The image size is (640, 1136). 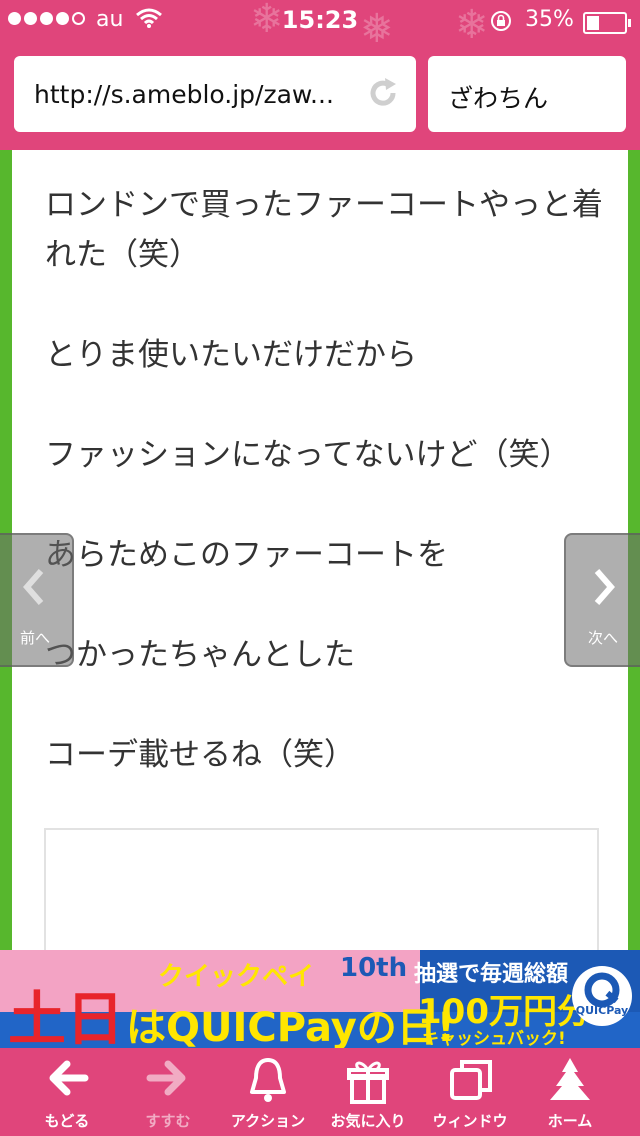 I want to click on windows-icon, so click(x=471, y=1080).